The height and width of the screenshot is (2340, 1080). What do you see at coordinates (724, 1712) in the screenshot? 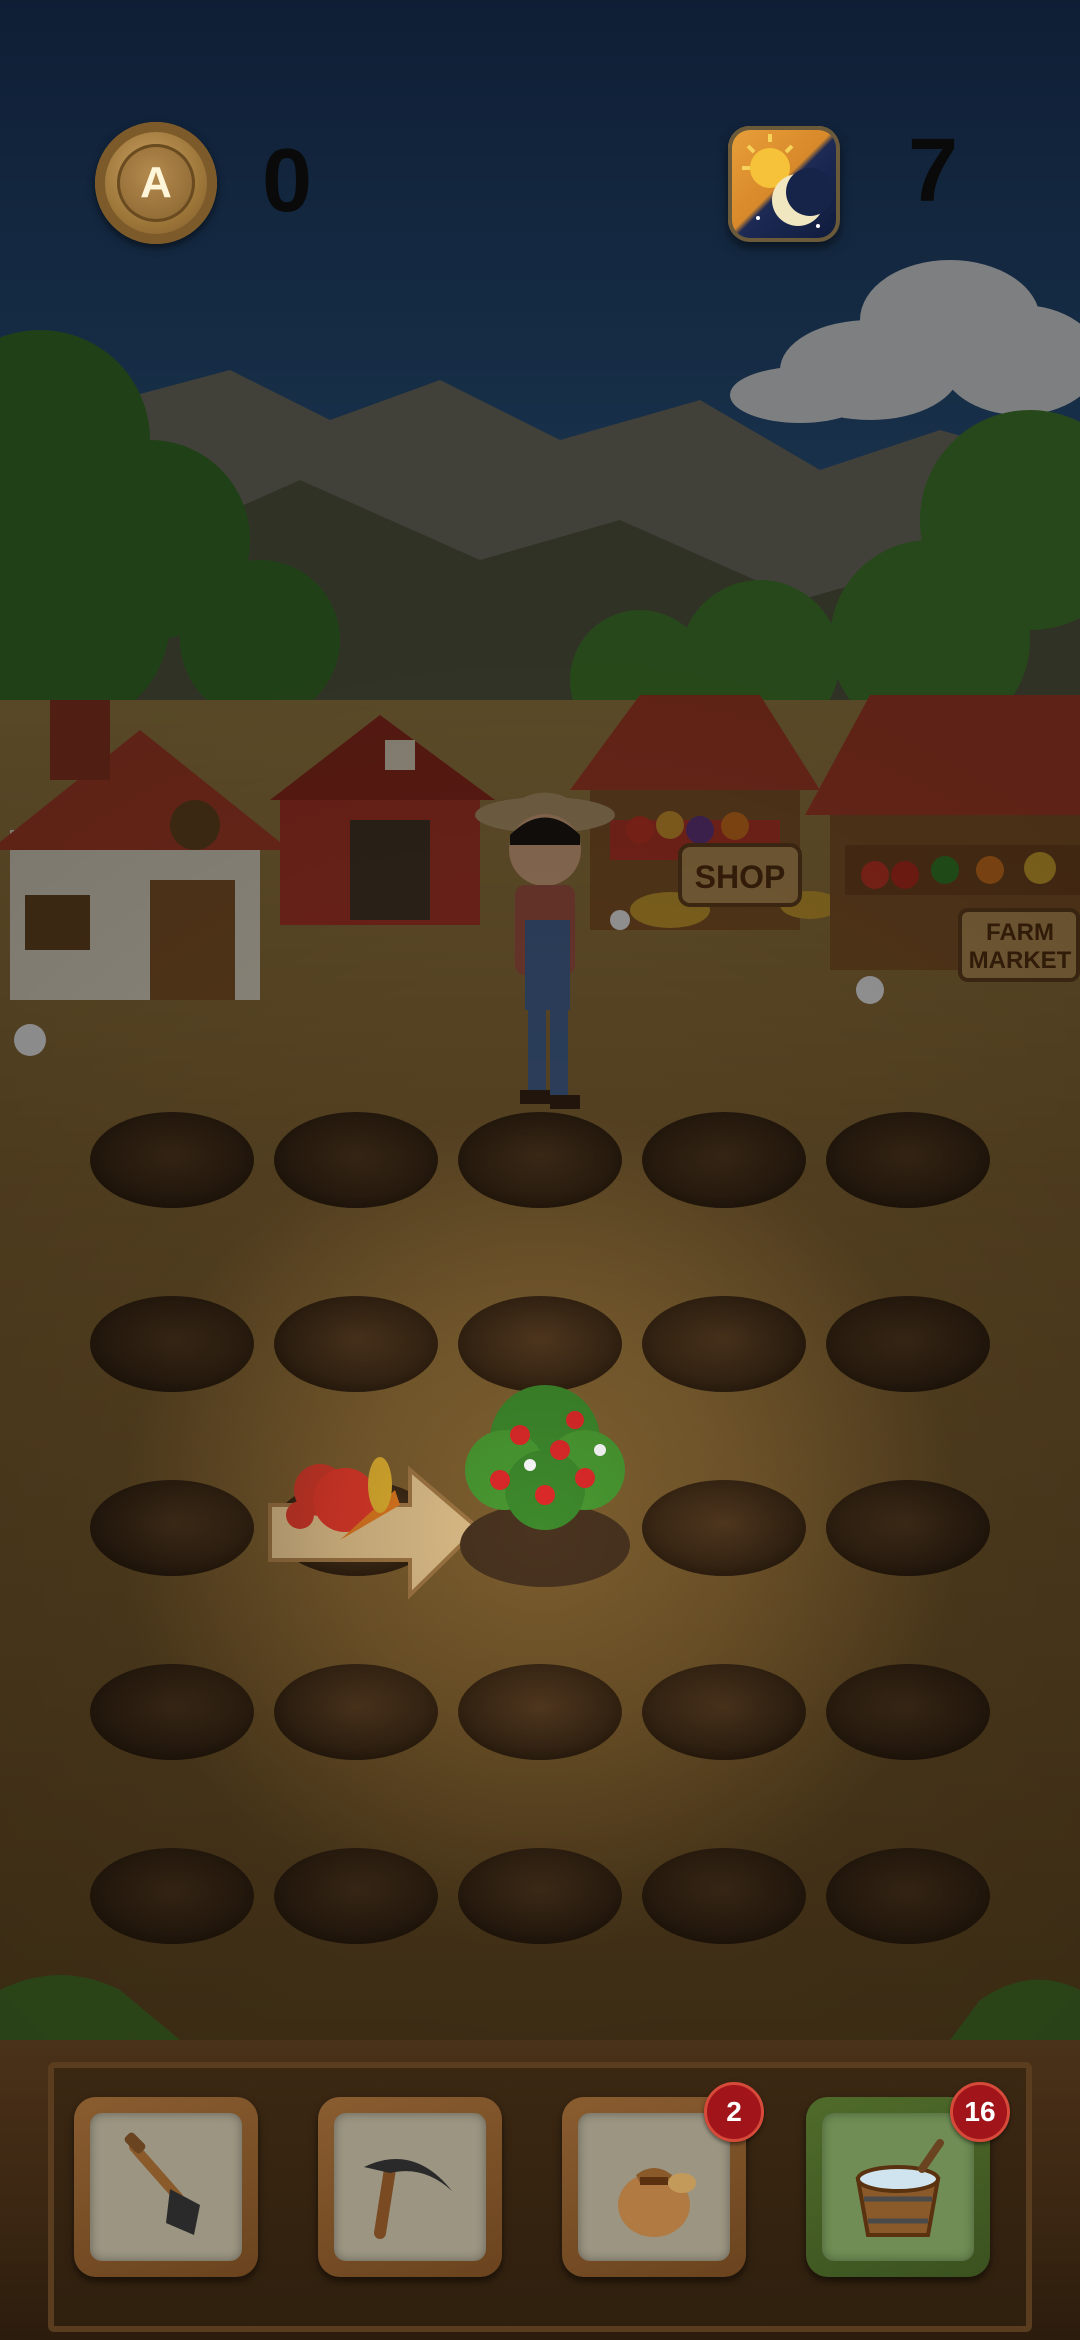
I see `soil-plot-r4-c4` at bounding box center [724, 1712].